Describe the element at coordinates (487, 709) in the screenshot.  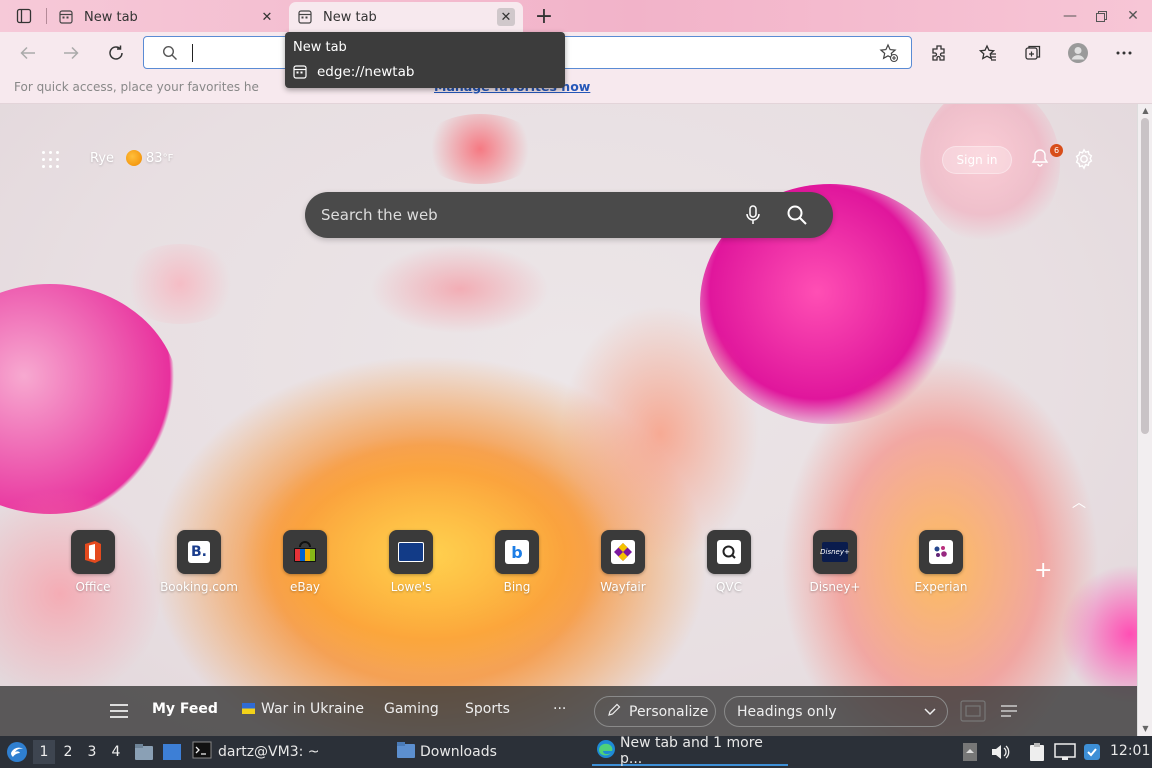
I see `feed-tab-sports: Sports` at that location.